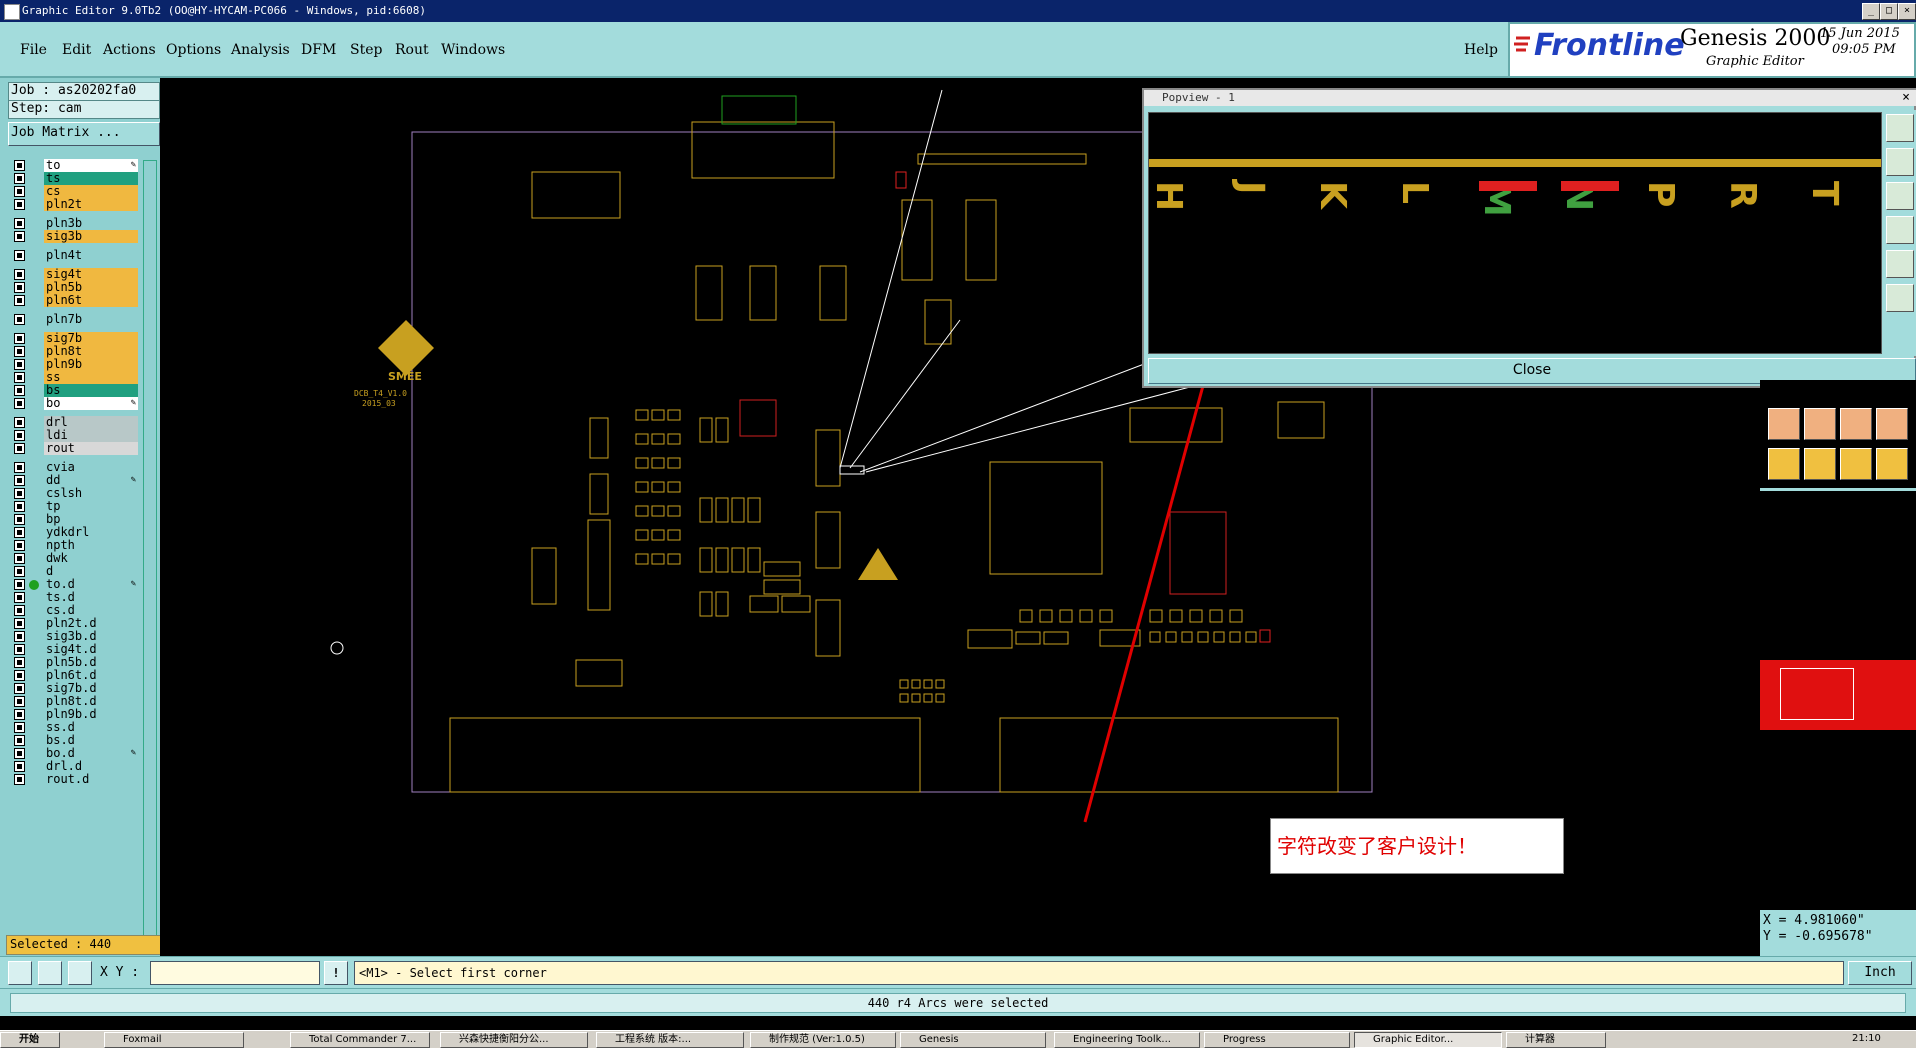  What do you see at coordinates (91, 236) in the screenshot?
I see `layer-name: sig3b` at bounding box center [91, 236].